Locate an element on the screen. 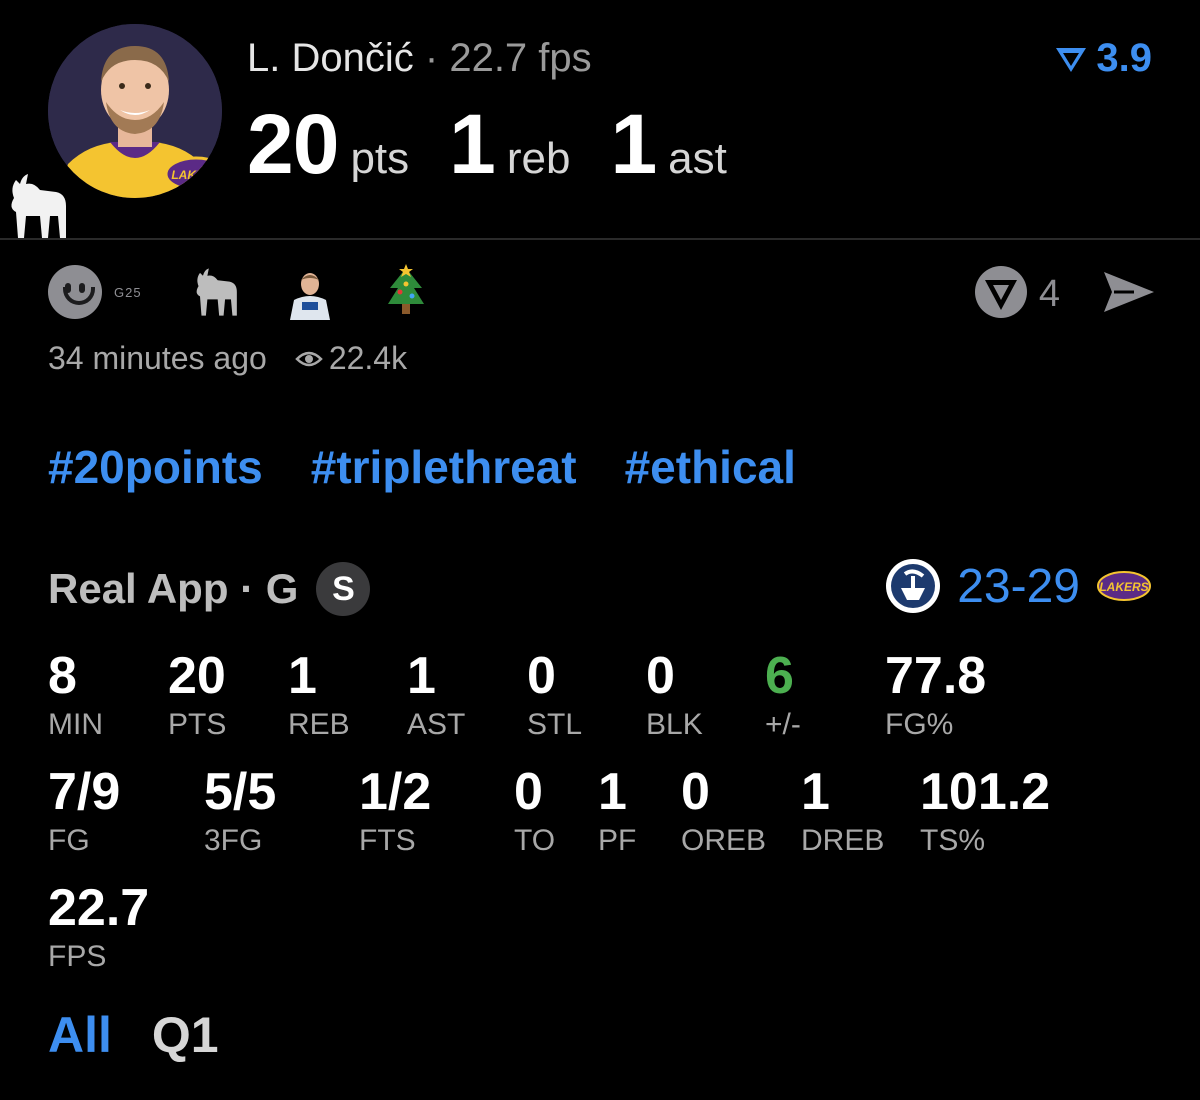  period-tabs: All Q1 is located at coordinates (133, 1035).